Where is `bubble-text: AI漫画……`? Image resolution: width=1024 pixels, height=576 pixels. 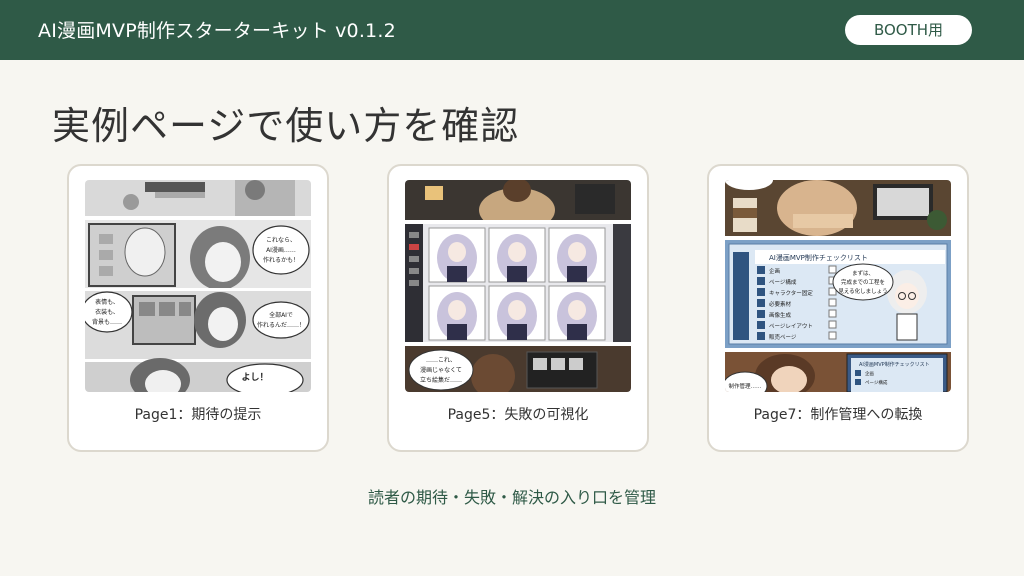 bubble-text: AI漫画…… is located at coordinates (281, 250).